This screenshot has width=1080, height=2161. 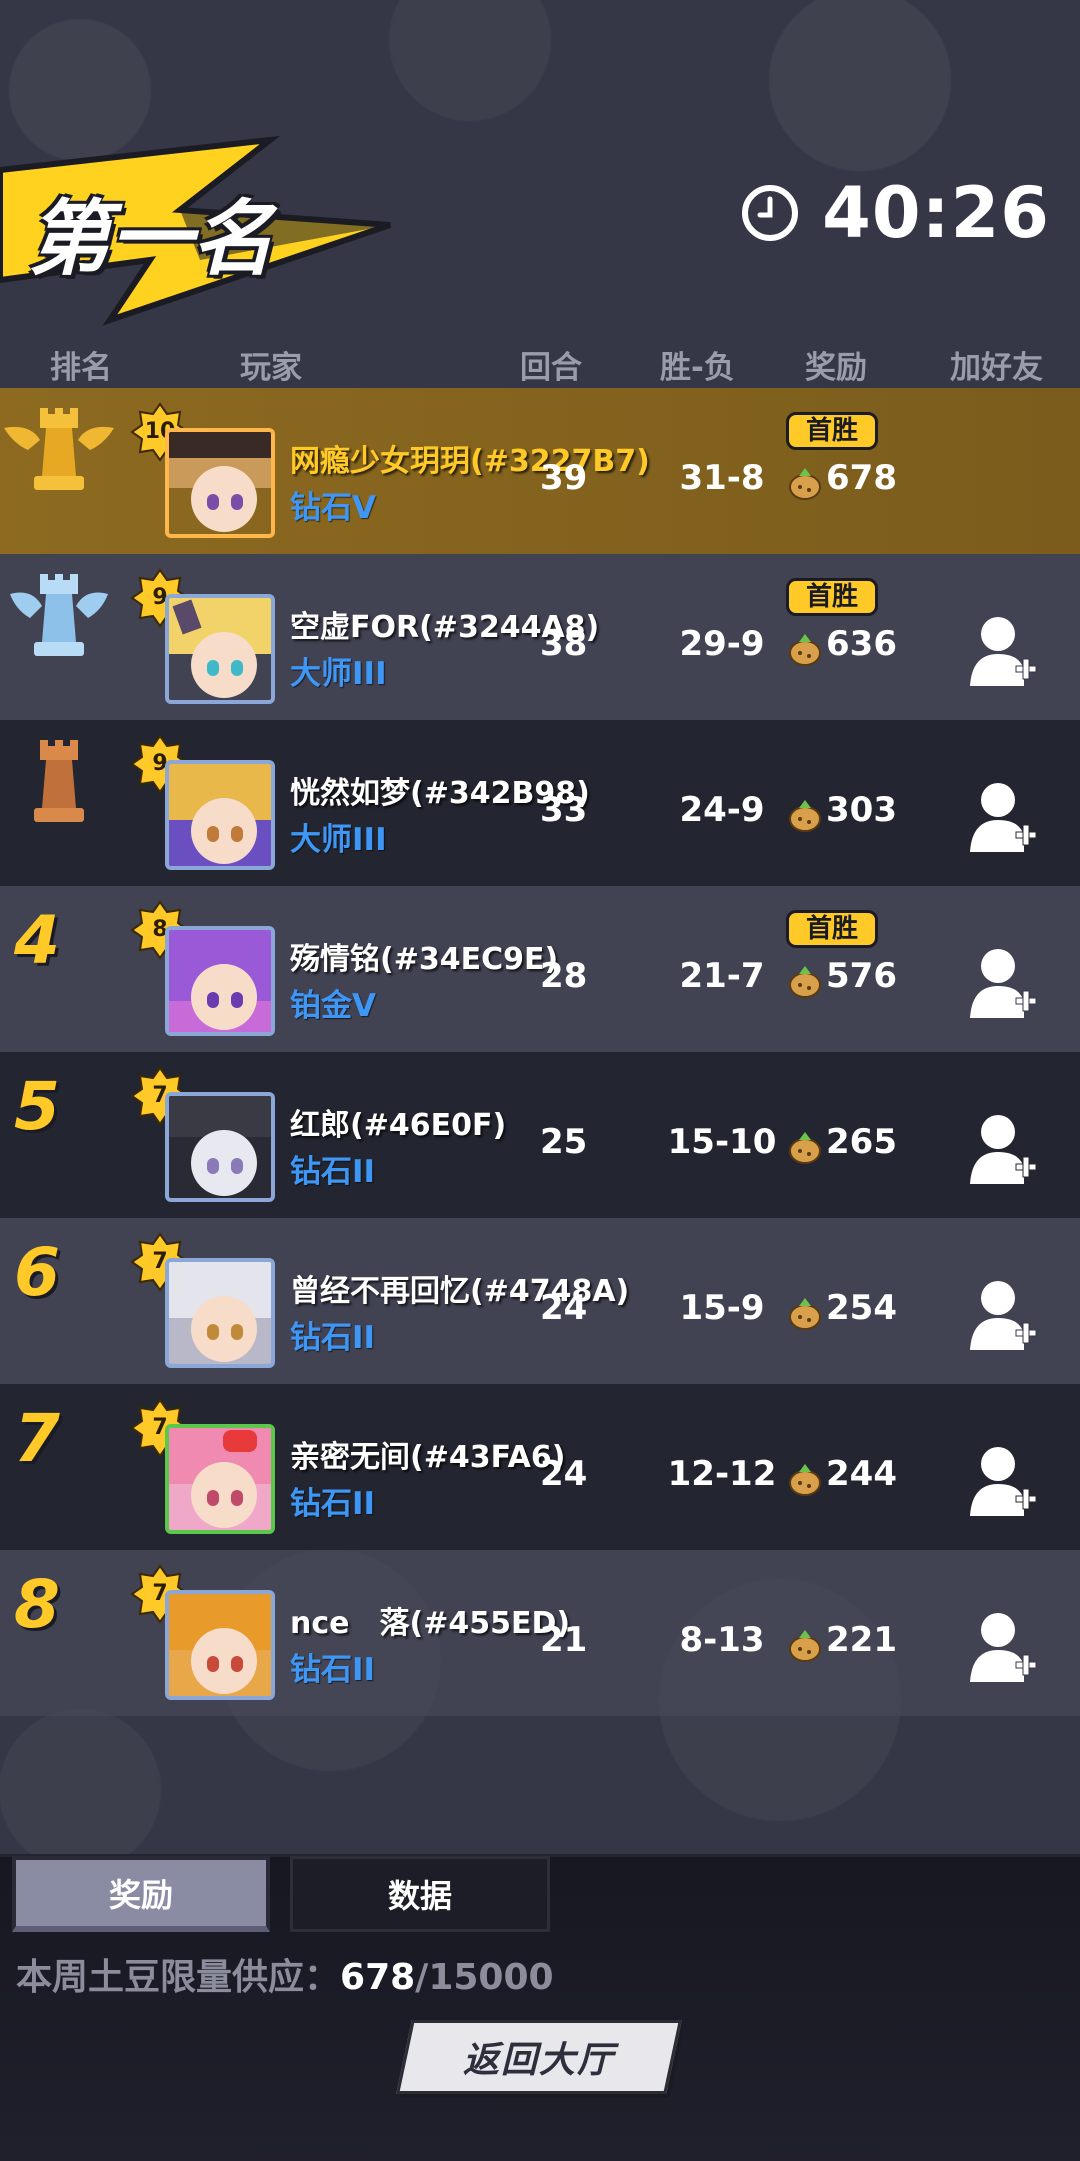 I want to click on player-name: 殇情铭(#34EC9E), so click(x=424, y=959).